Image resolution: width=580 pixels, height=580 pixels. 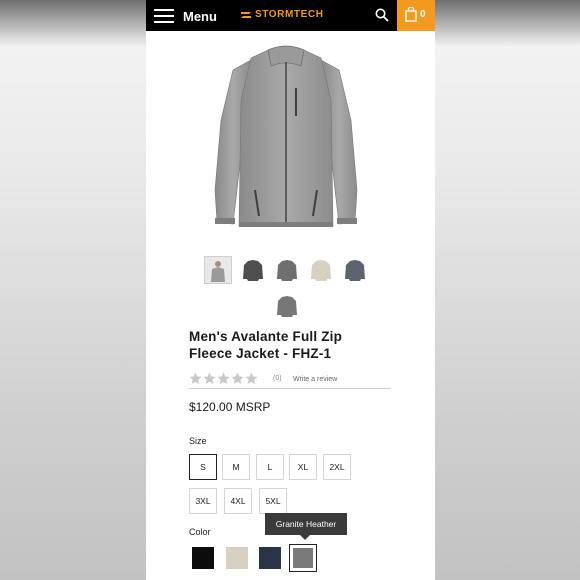 I want to click on cart-count: 0, so click(x=423, y=14).